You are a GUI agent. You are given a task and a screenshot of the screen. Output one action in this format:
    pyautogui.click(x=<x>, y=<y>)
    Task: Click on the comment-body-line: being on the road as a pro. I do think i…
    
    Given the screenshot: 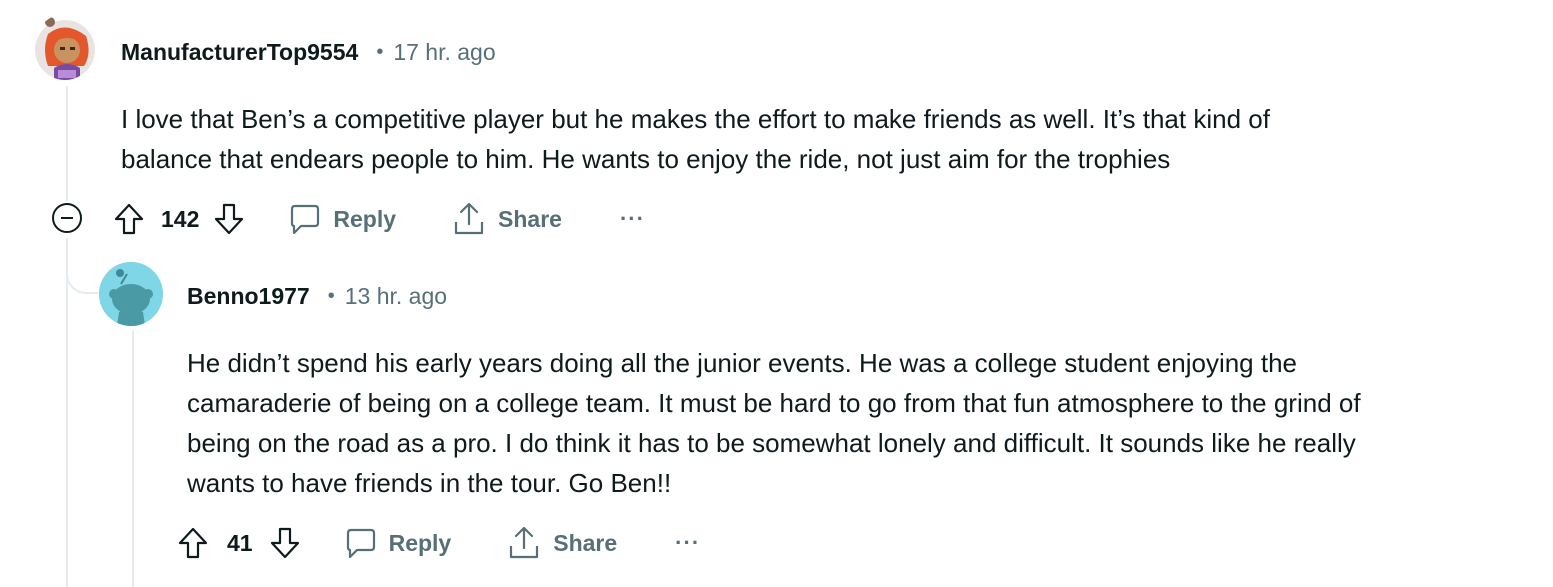 What is the action you would take?
    pyautogui.click(x=771, y=443)
    